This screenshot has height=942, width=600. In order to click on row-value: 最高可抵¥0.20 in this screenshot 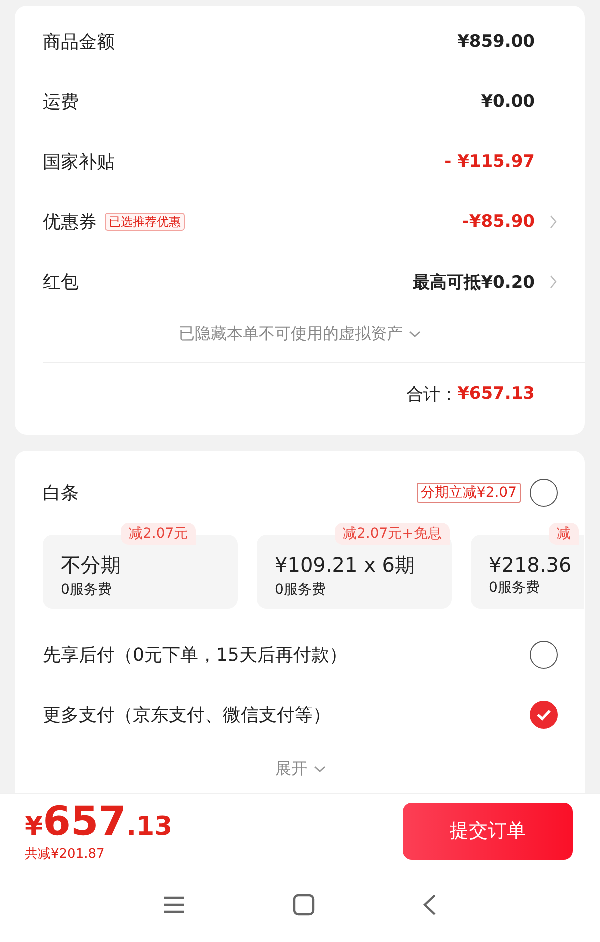, I will do `click(474, 283)`.